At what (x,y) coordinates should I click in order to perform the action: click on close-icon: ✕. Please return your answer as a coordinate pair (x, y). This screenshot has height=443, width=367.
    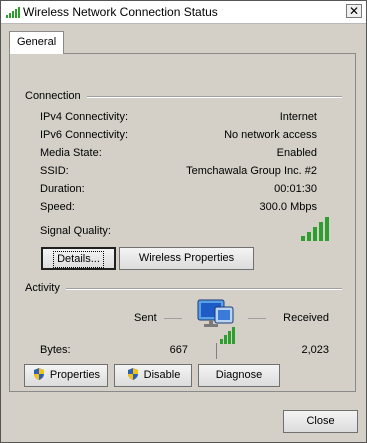
    Looking at the image, I should click on (354, 11).